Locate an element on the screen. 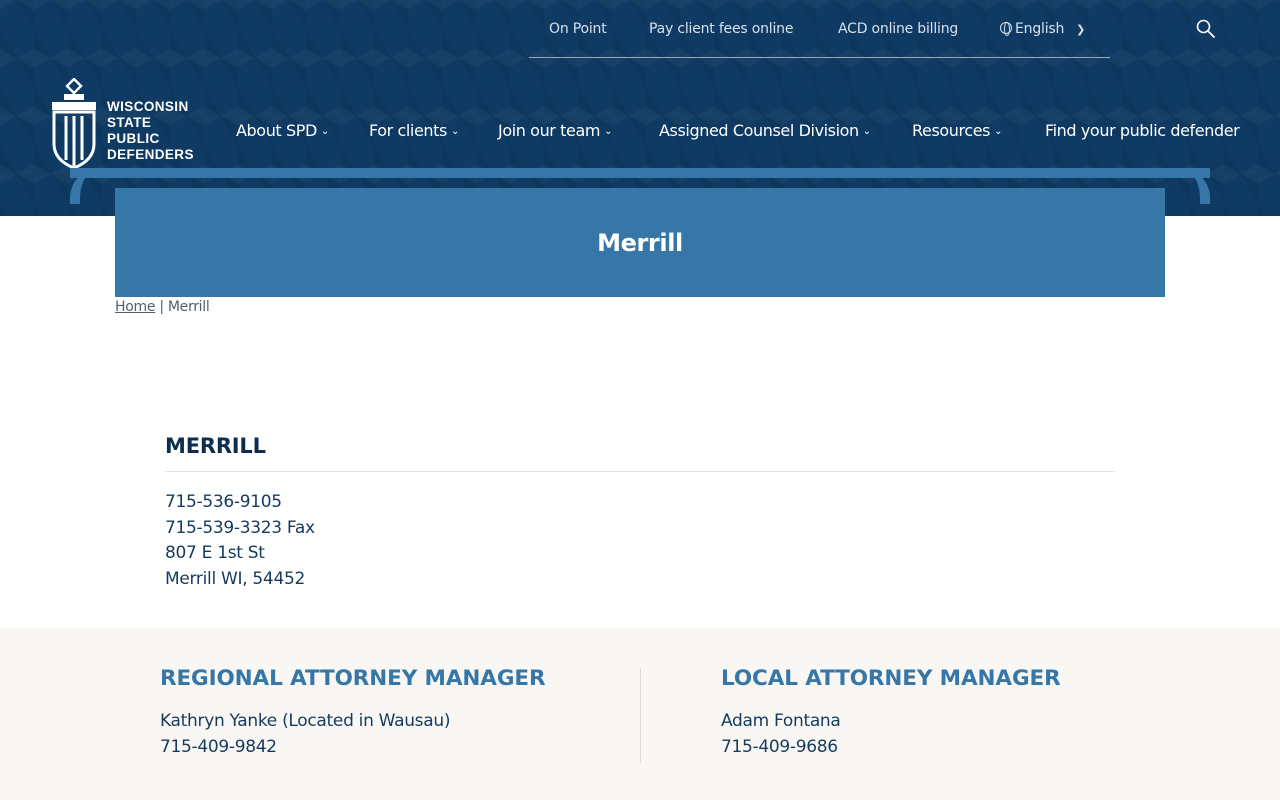 Image resolution: width=1280 pixels, height=800 pixels. logo-line: DEFENDERS is located at coordinates (150, 154).